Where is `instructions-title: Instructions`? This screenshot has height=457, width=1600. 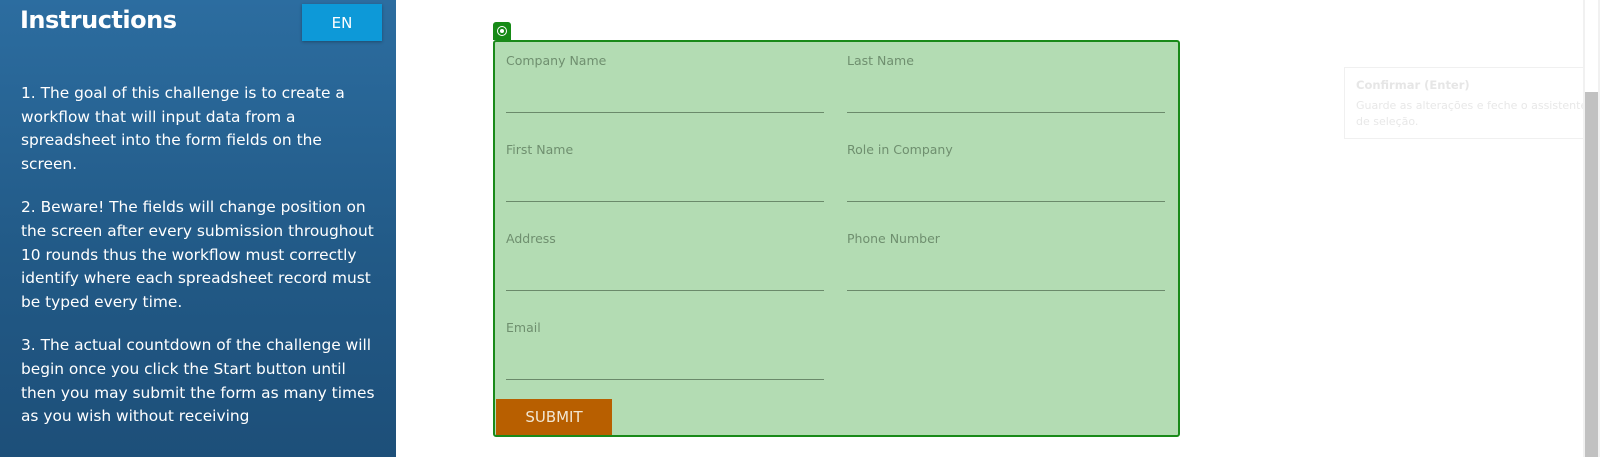 instructions-title: Instructions is located at coordinates (98, 20).